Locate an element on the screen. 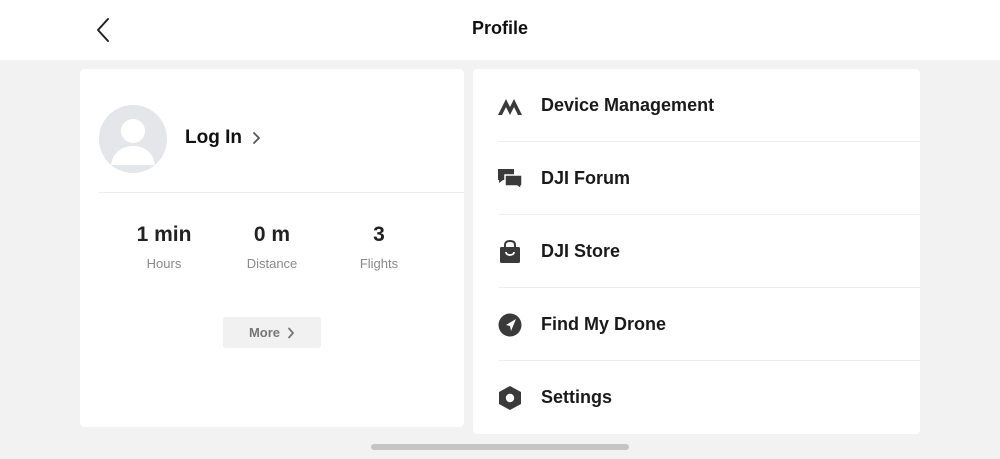 The width and height of the screenshot is (1000, 459). more-button: More is located at coordinates (272, 332).